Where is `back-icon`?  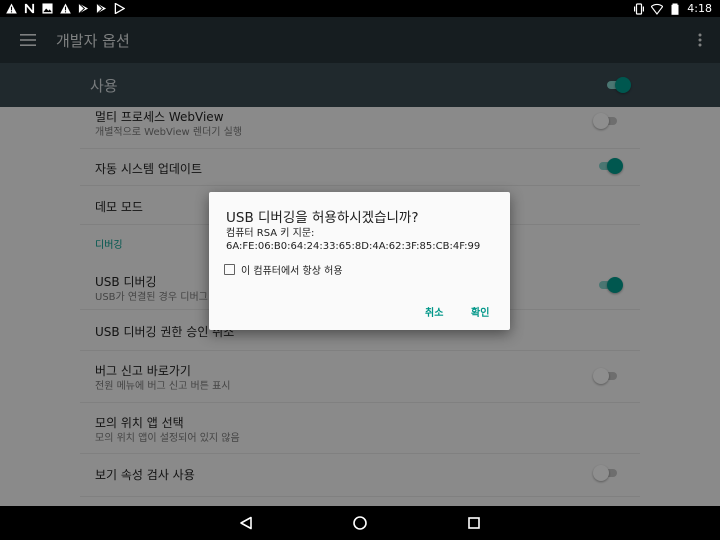
back-icon is located at coordinates (246, 523).